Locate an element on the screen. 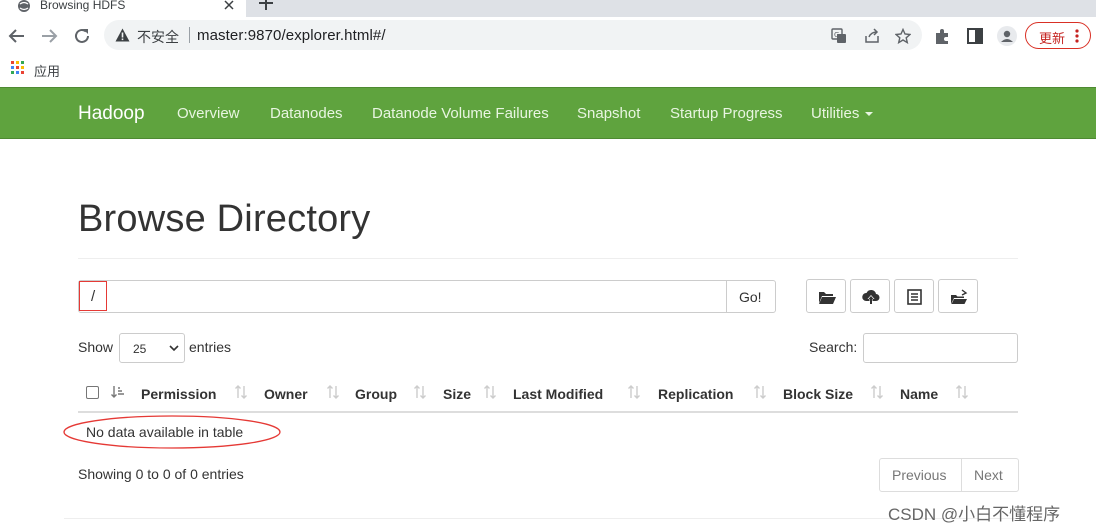 This screenshot has height=530, width=1096. column-name: Name is located at coordinates (919, 394).